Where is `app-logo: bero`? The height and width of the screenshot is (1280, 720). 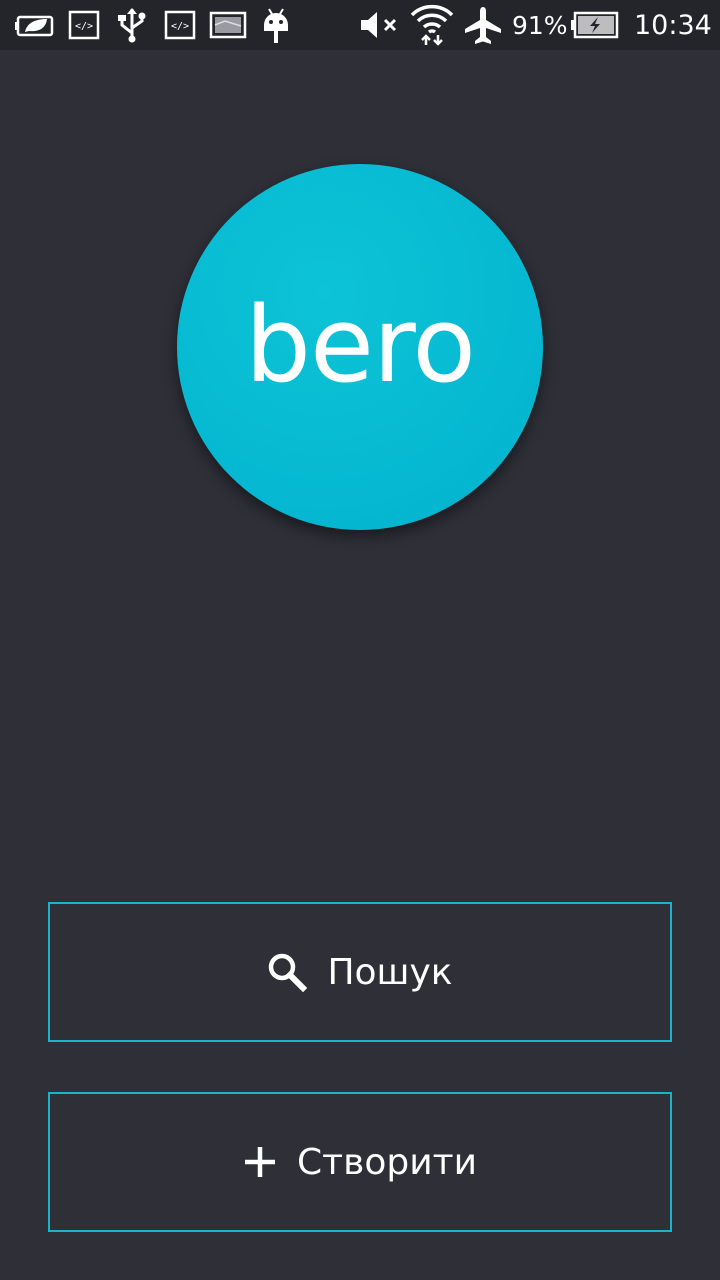
app-logo: bero is located at coordinates (360, 347).